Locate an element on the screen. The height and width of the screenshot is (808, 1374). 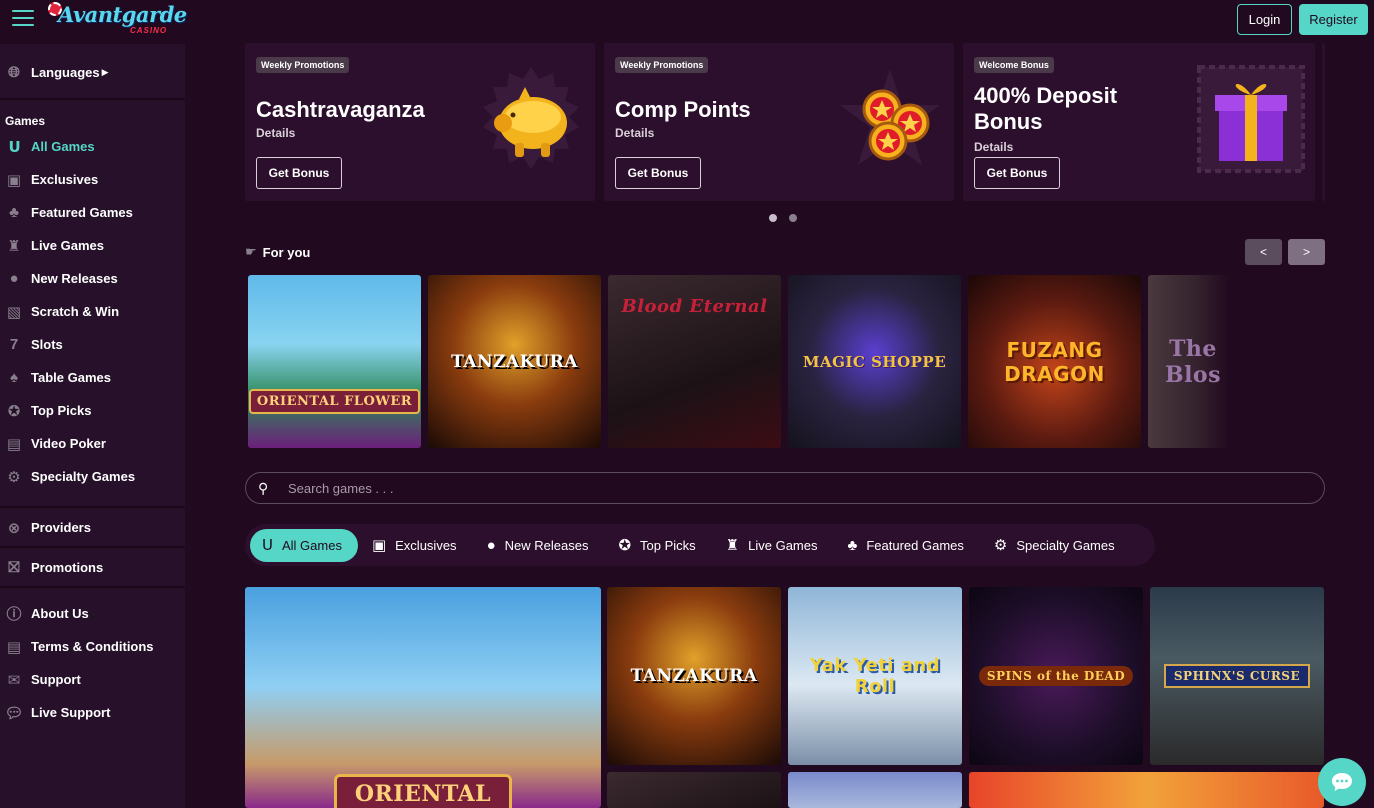
chat-bubble-icon is located at coordinates (1342, 782).